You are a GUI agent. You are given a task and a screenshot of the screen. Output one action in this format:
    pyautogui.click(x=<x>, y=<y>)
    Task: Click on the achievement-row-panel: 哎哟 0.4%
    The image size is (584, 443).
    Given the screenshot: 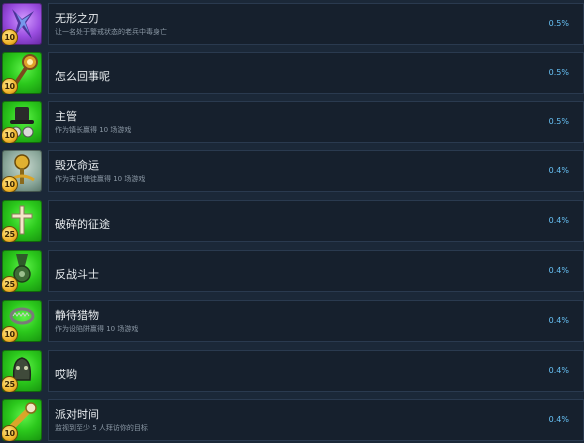 What is the action you would take?
    pyautogui.click(x=316, y=371)
    